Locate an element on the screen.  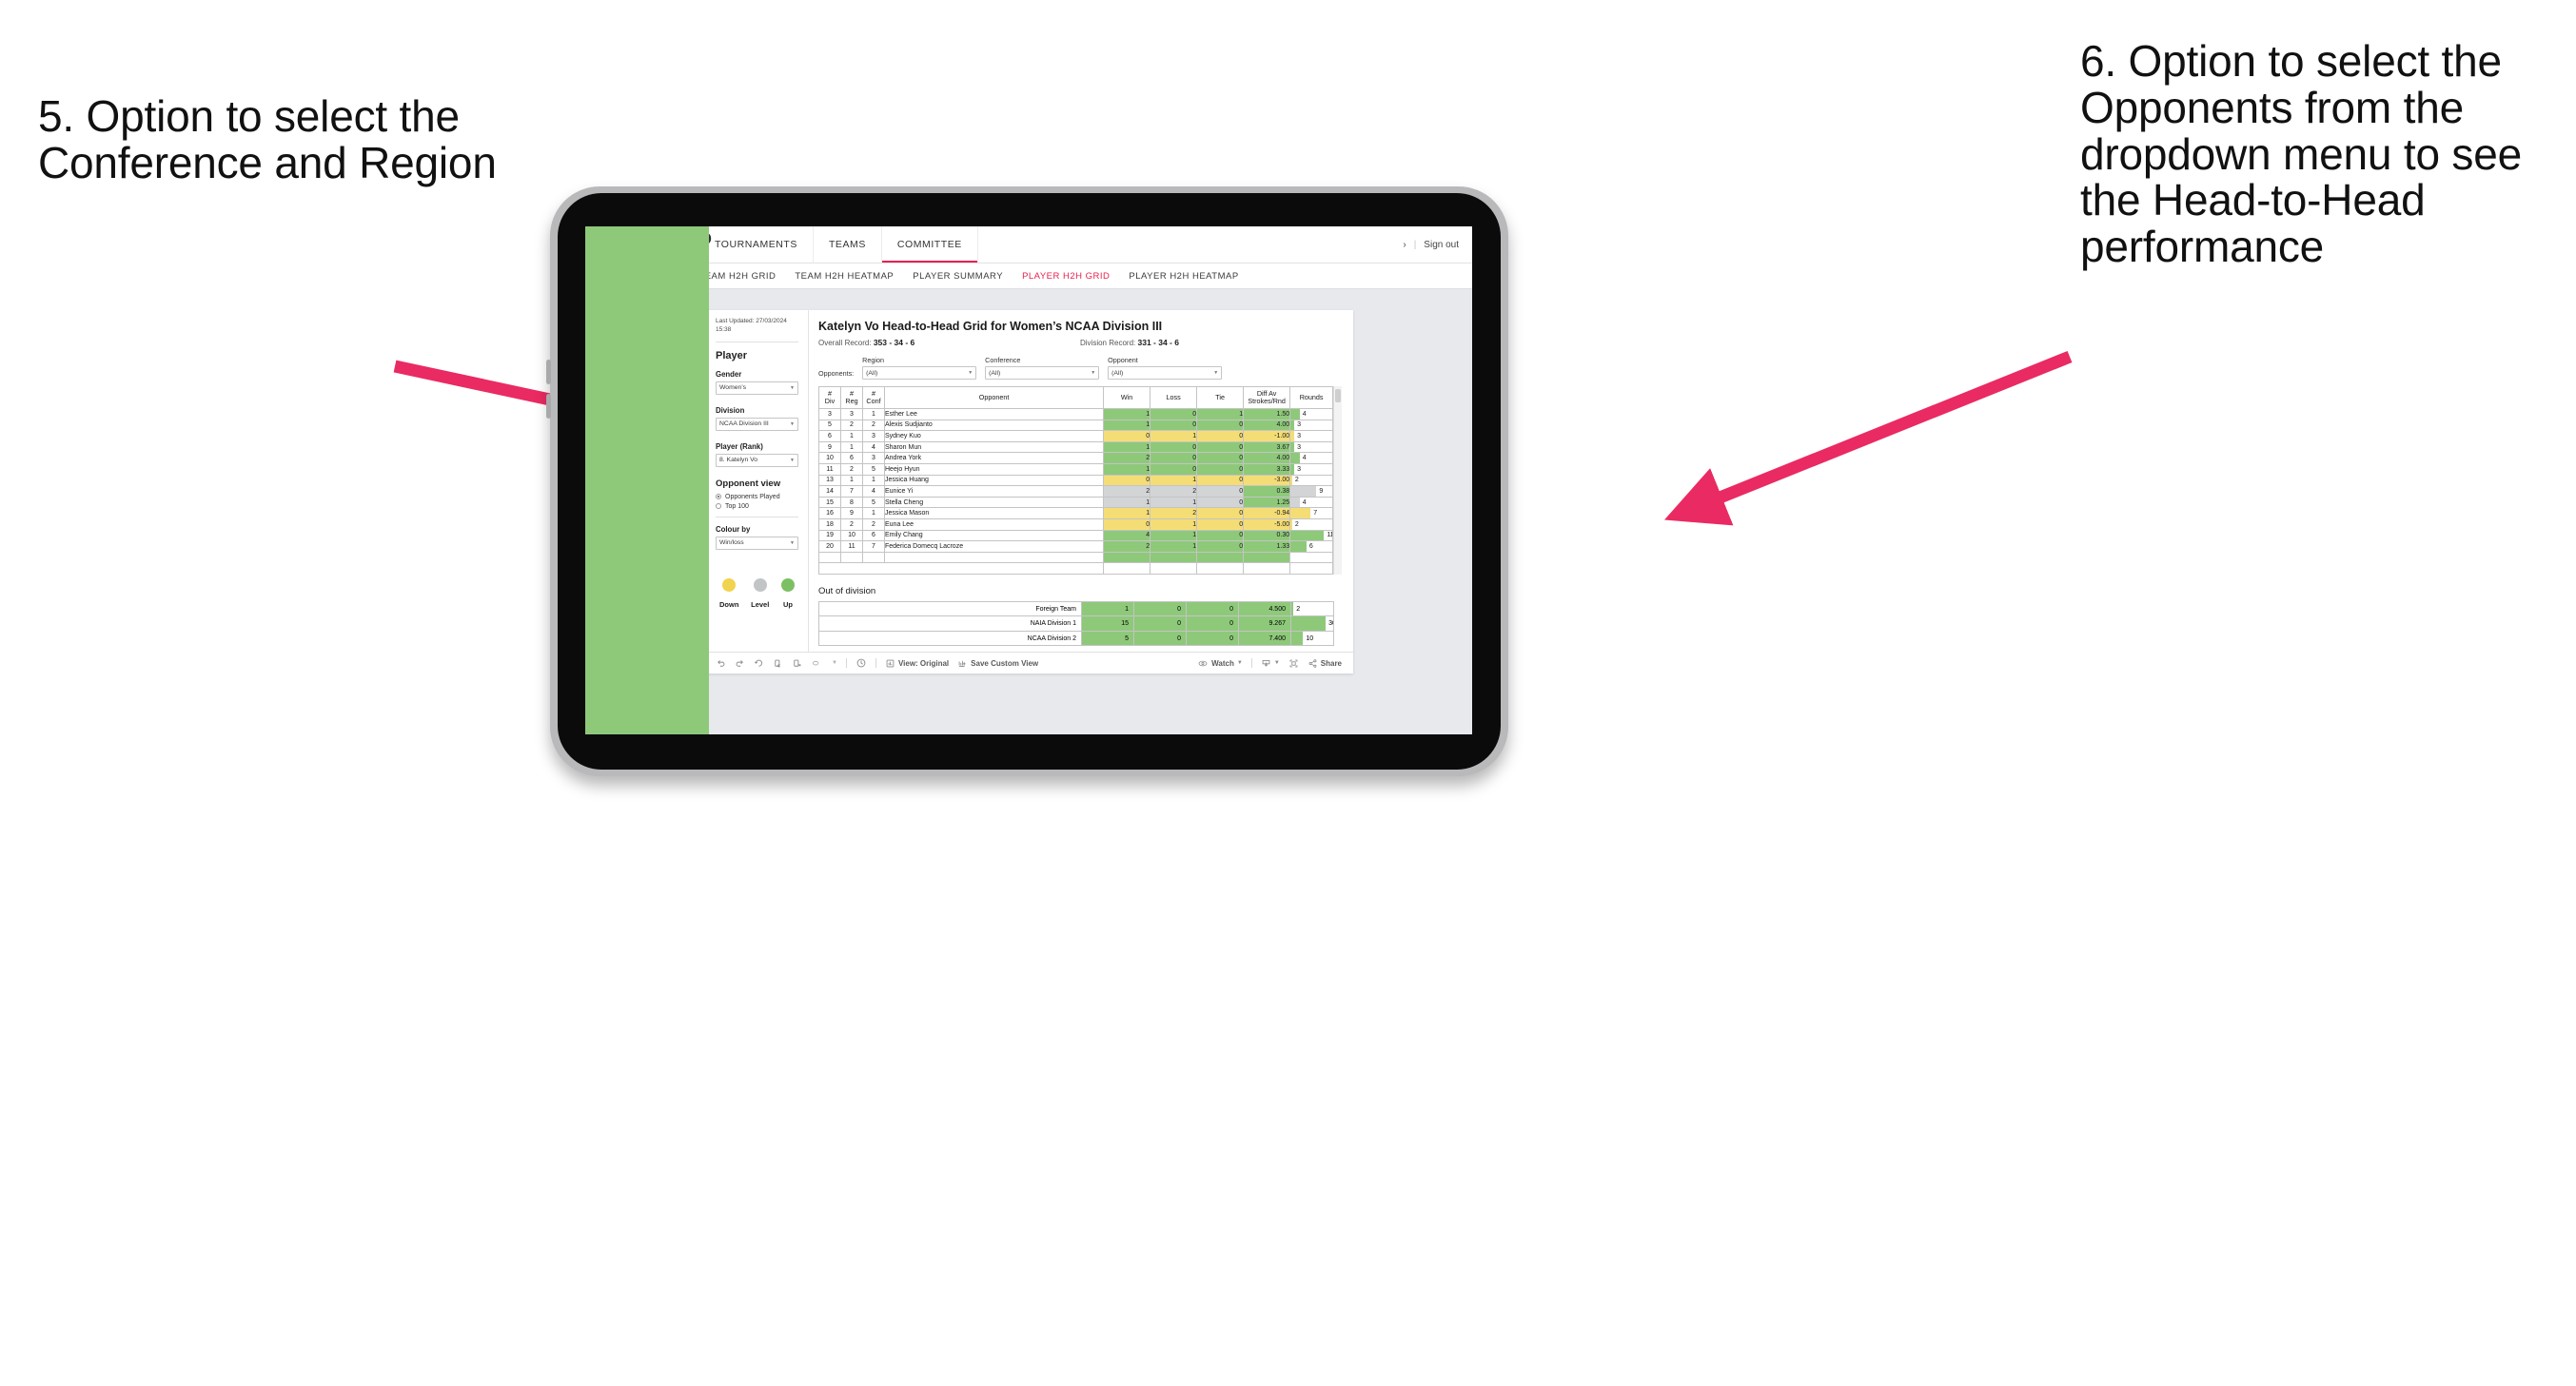
sidebar-section-title: Player is located at coordinates (732, 355).